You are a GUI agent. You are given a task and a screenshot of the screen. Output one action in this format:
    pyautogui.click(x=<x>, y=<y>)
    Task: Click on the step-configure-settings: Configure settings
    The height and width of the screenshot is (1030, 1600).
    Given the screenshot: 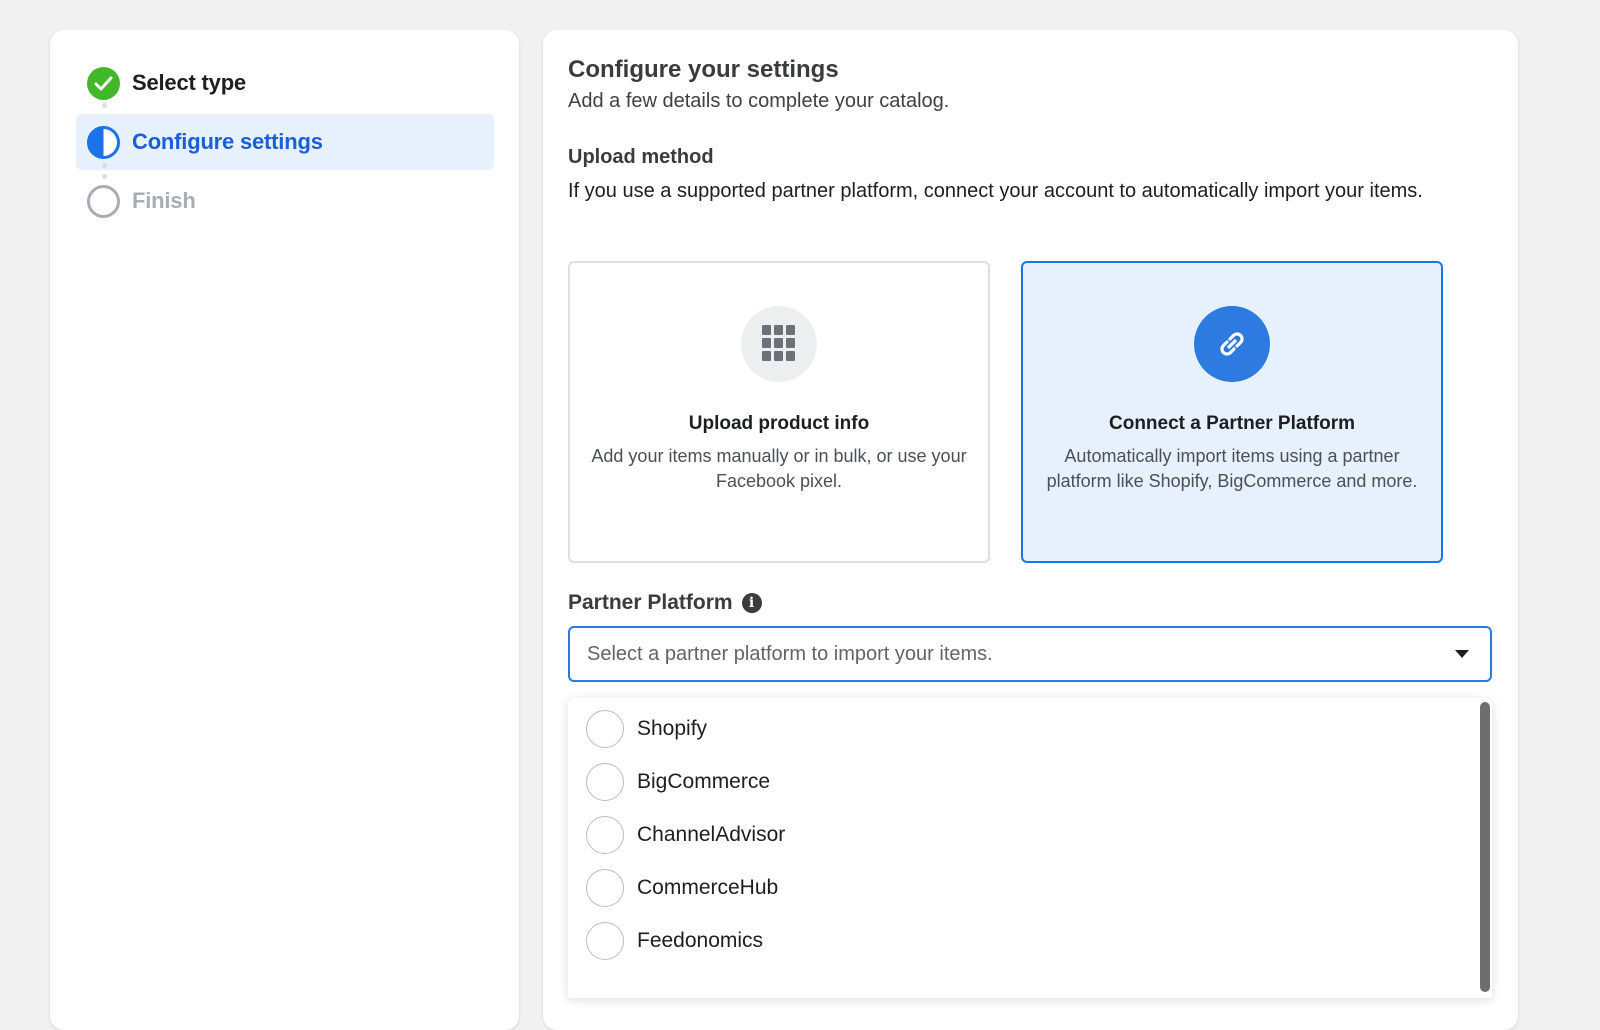 What is the action you would take?
    pyautogui.click(x=285, y=142)
    